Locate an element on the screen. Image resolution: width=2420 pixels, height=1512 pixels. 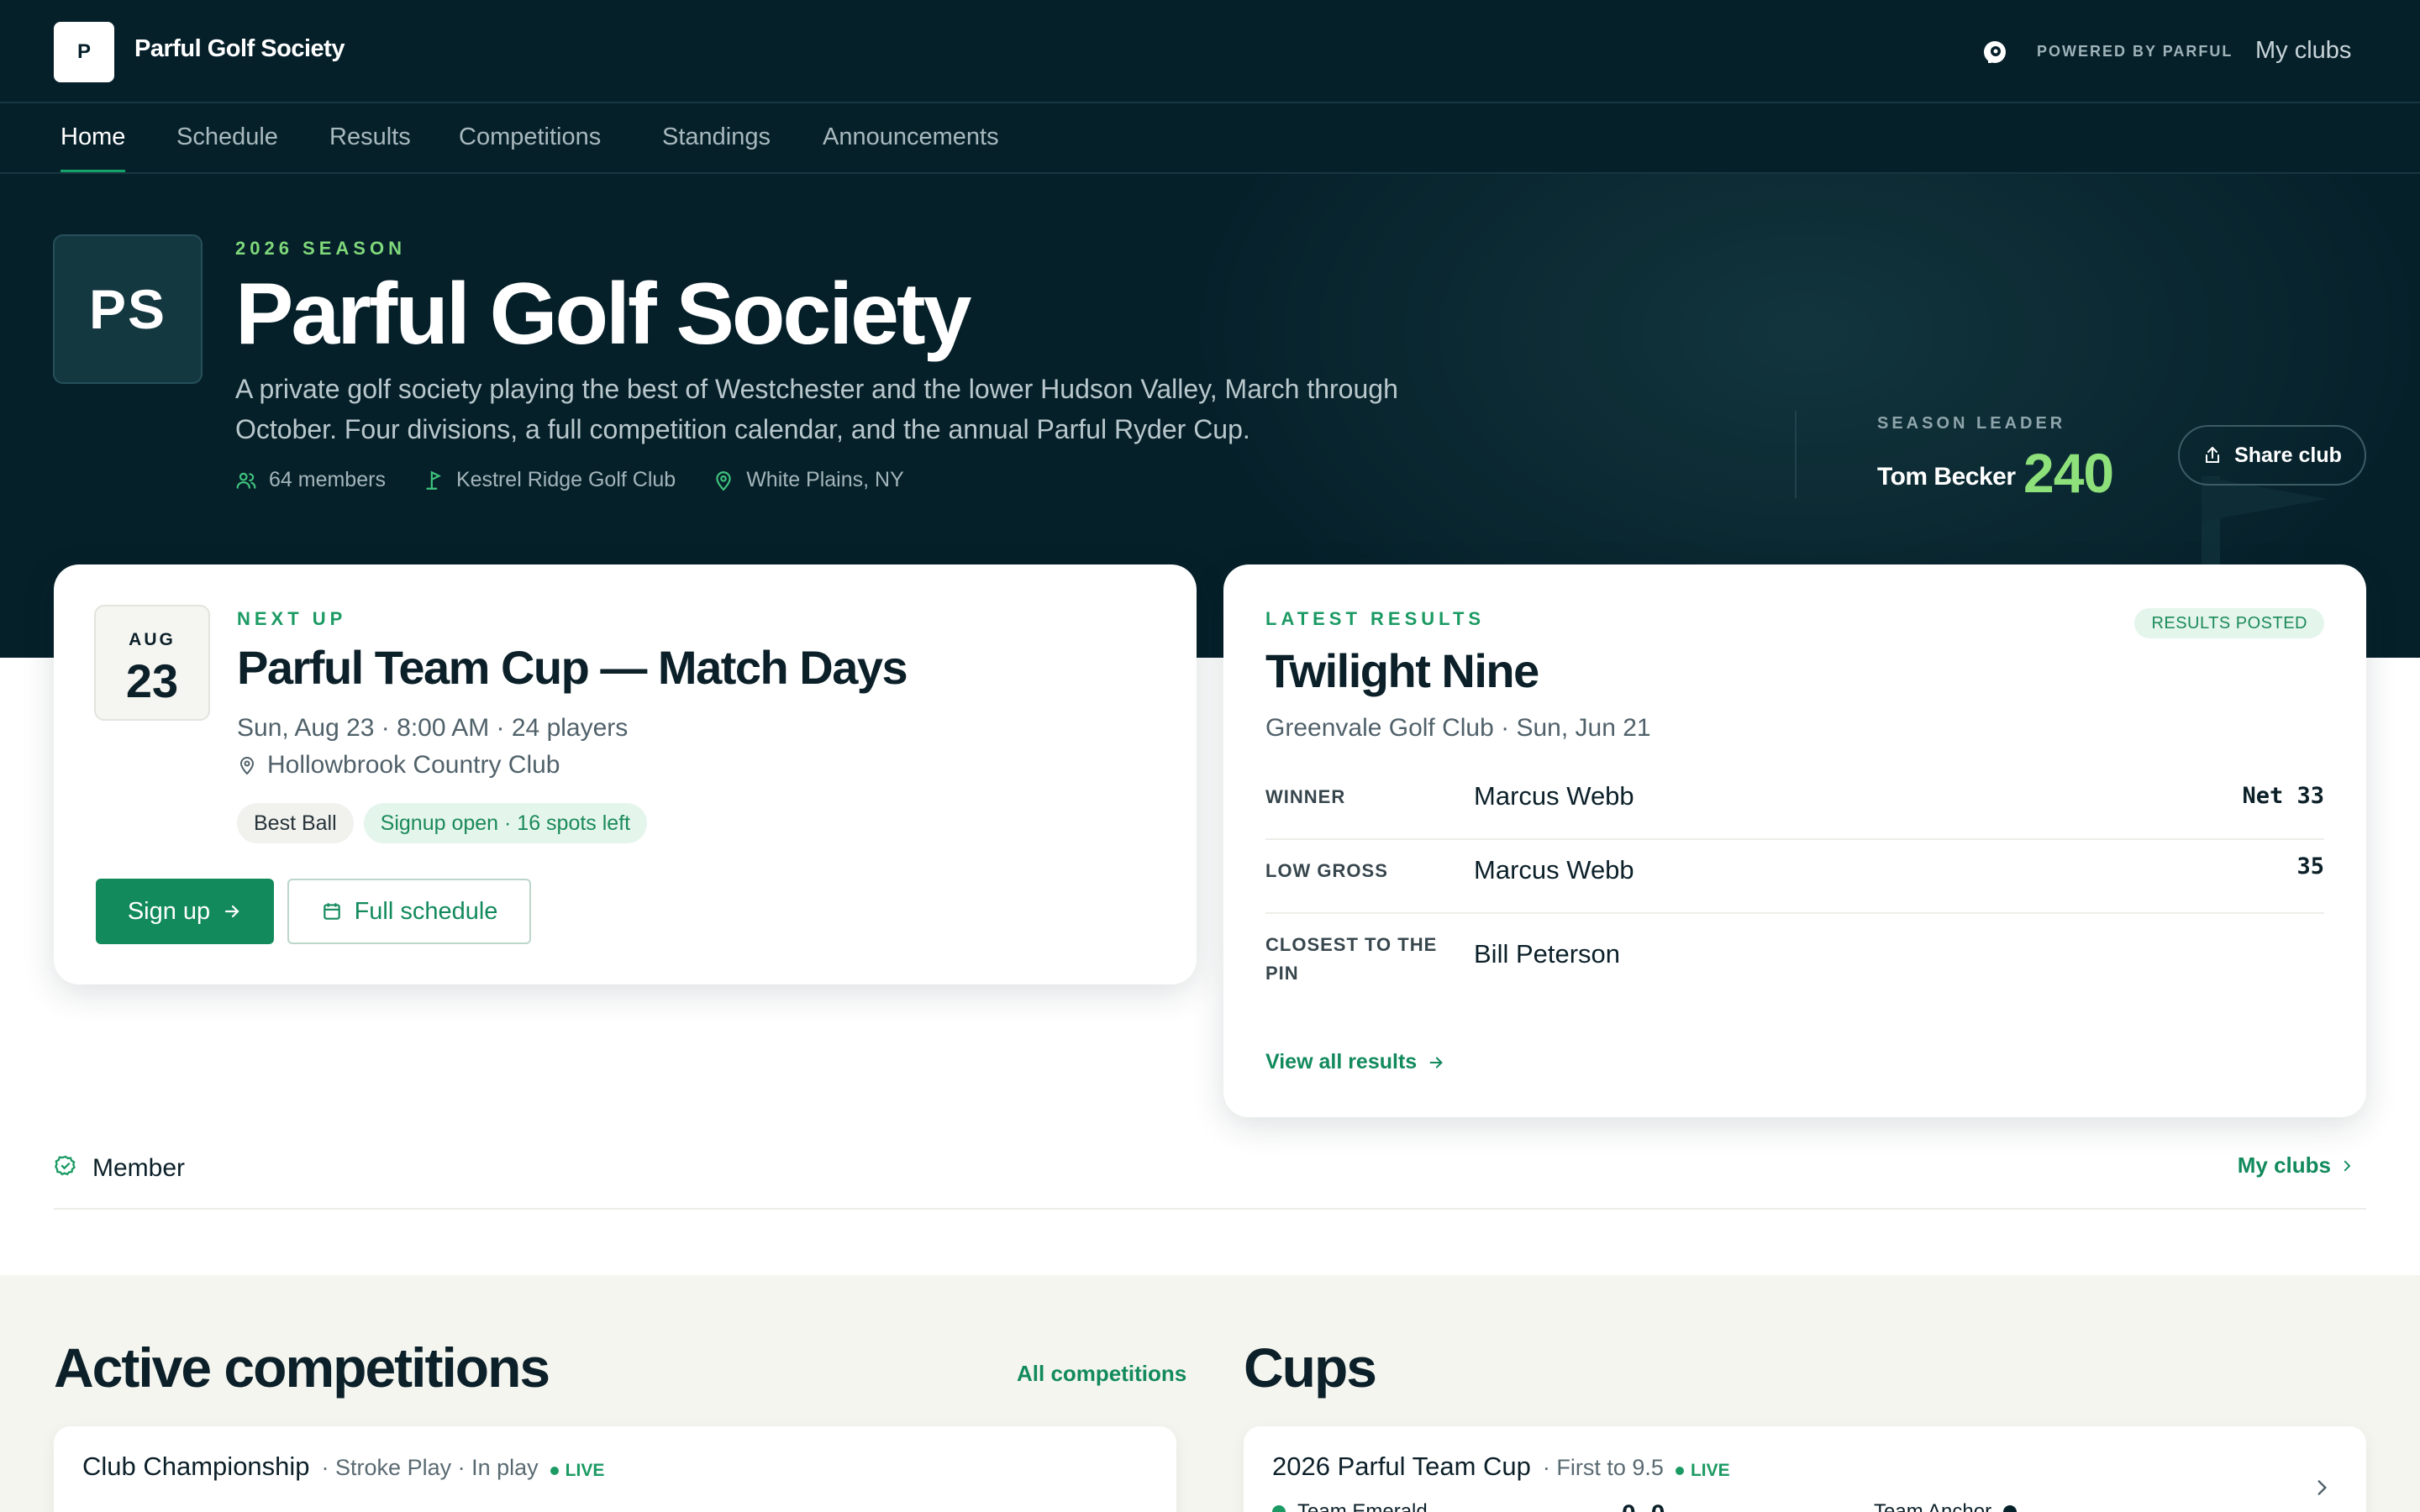
format-tag: Best Ball is located at coordinates (295, 823).